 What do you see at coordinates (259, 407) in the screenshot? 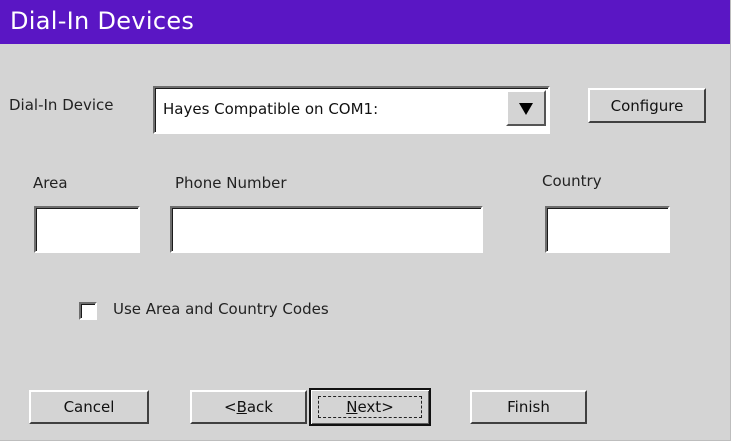
I see `back-rest: ack` at bounding box center [259, 407].